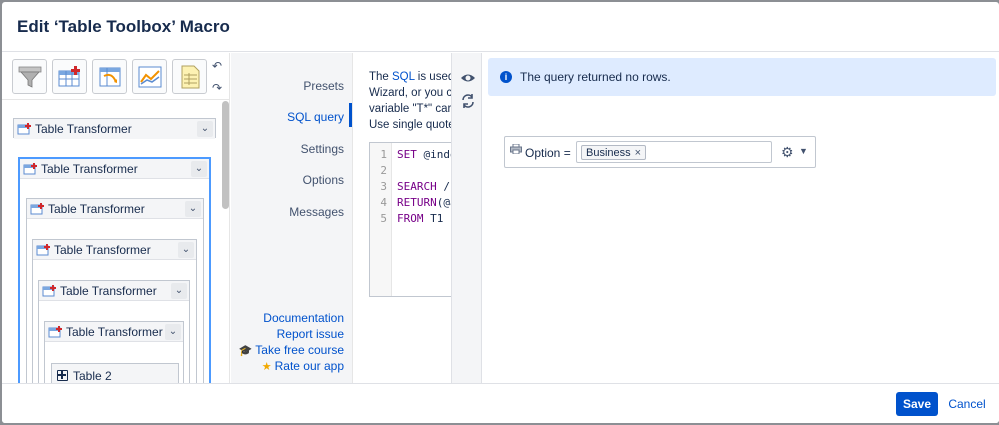  Describe the element at coordinates (674, 152) in the screenshot. I see `filter-value-input: Business ×` at that location.